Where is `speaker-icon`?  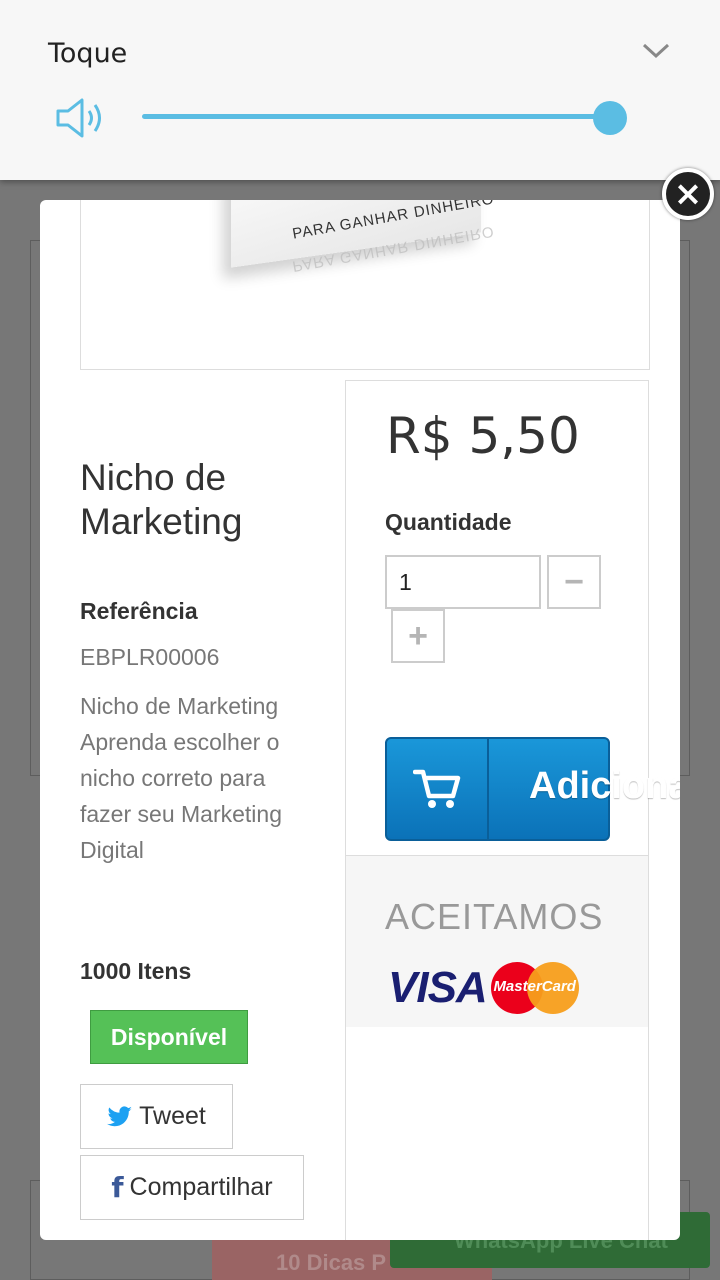
speaker-icon is located at coordinates (81, 118).